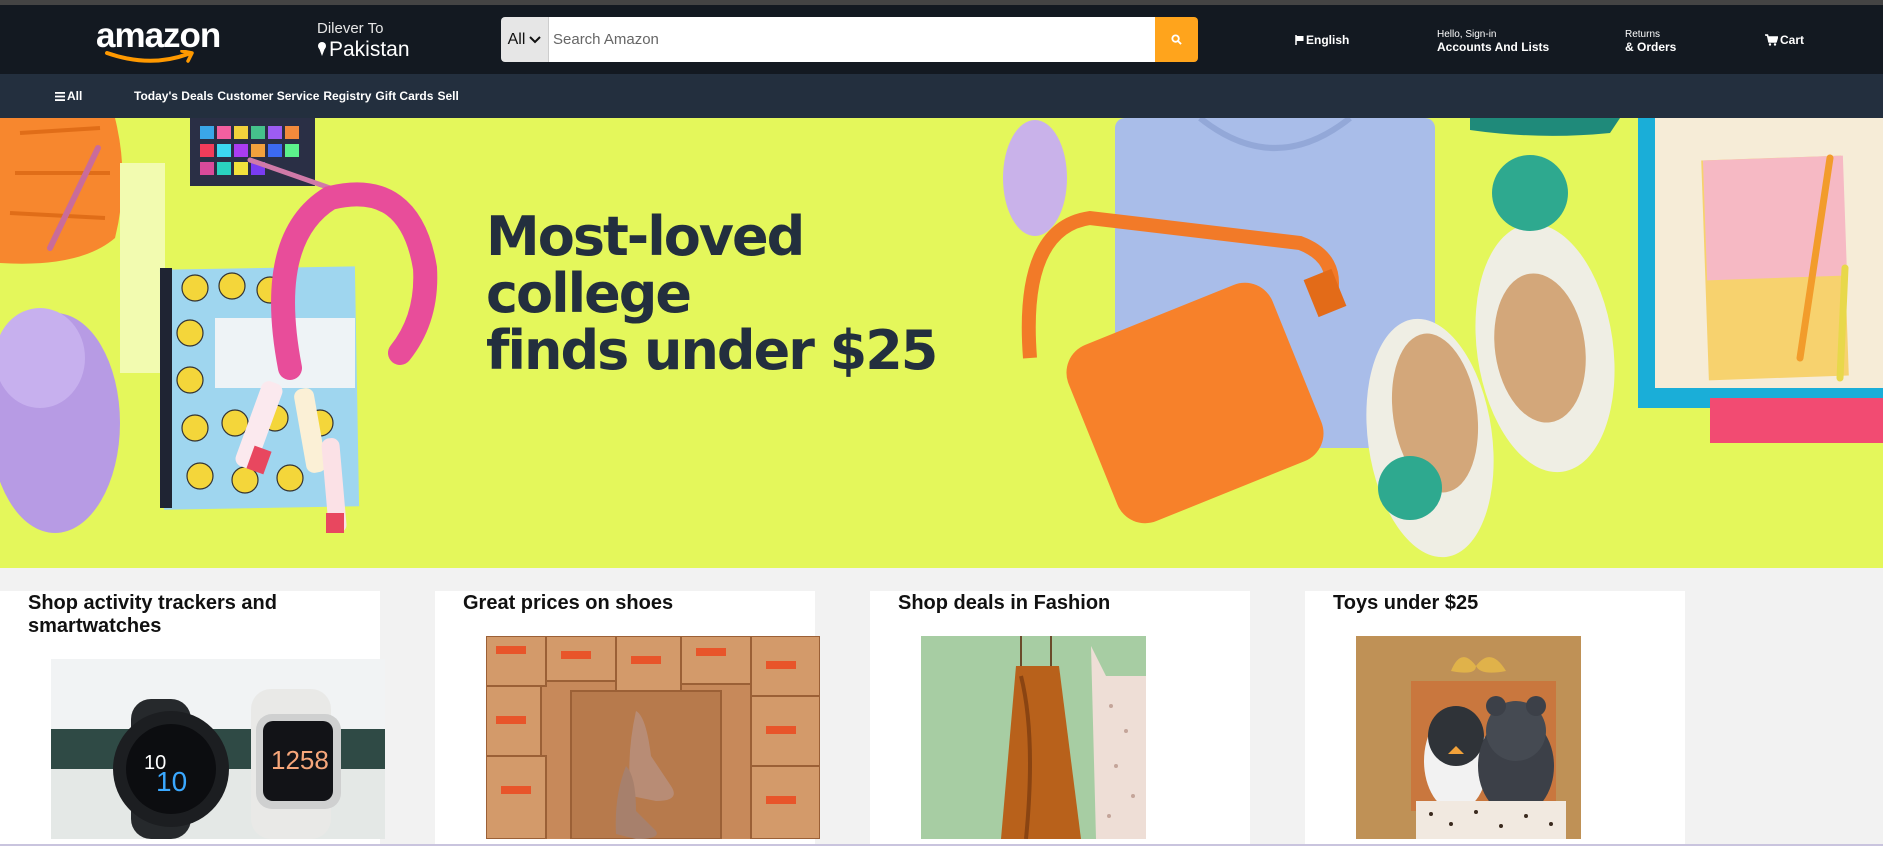 The height and width of the screenshot is (846, 1883). What do you see at coordinates (712, 350) in the screenshot?
I see `hero-title-line2: finds under $25` at bounding box center [712, 350].